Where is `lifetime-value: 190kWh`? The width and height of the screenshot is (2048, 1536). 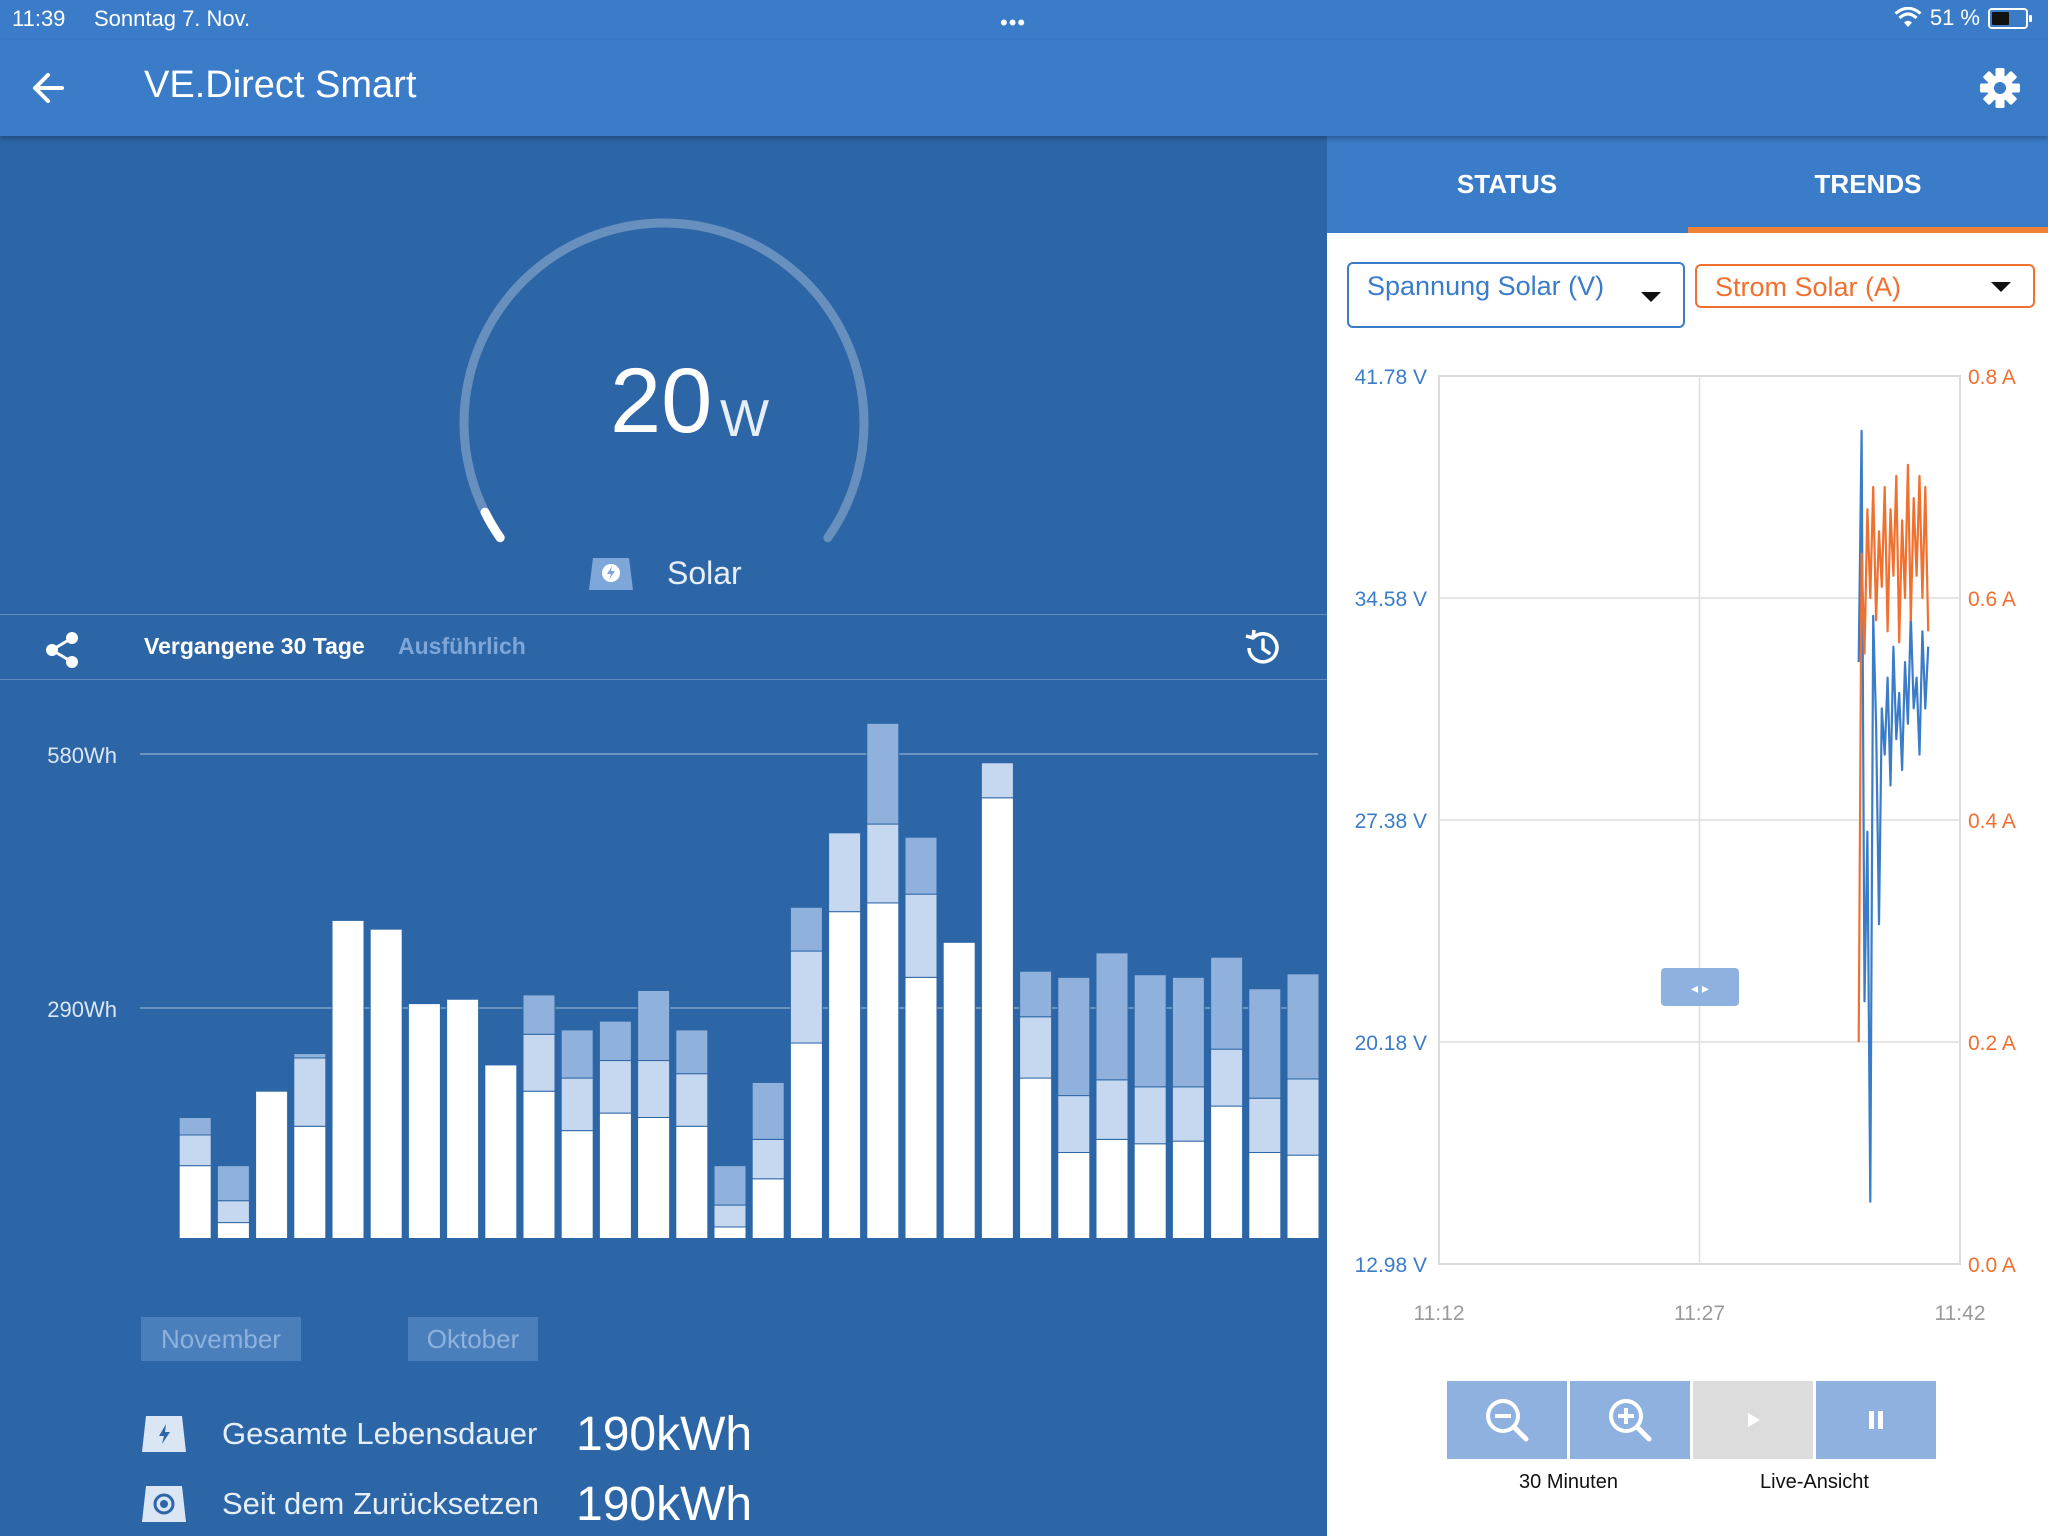 lifetime-value: 190kWh is located at coordinates (664, 1434).